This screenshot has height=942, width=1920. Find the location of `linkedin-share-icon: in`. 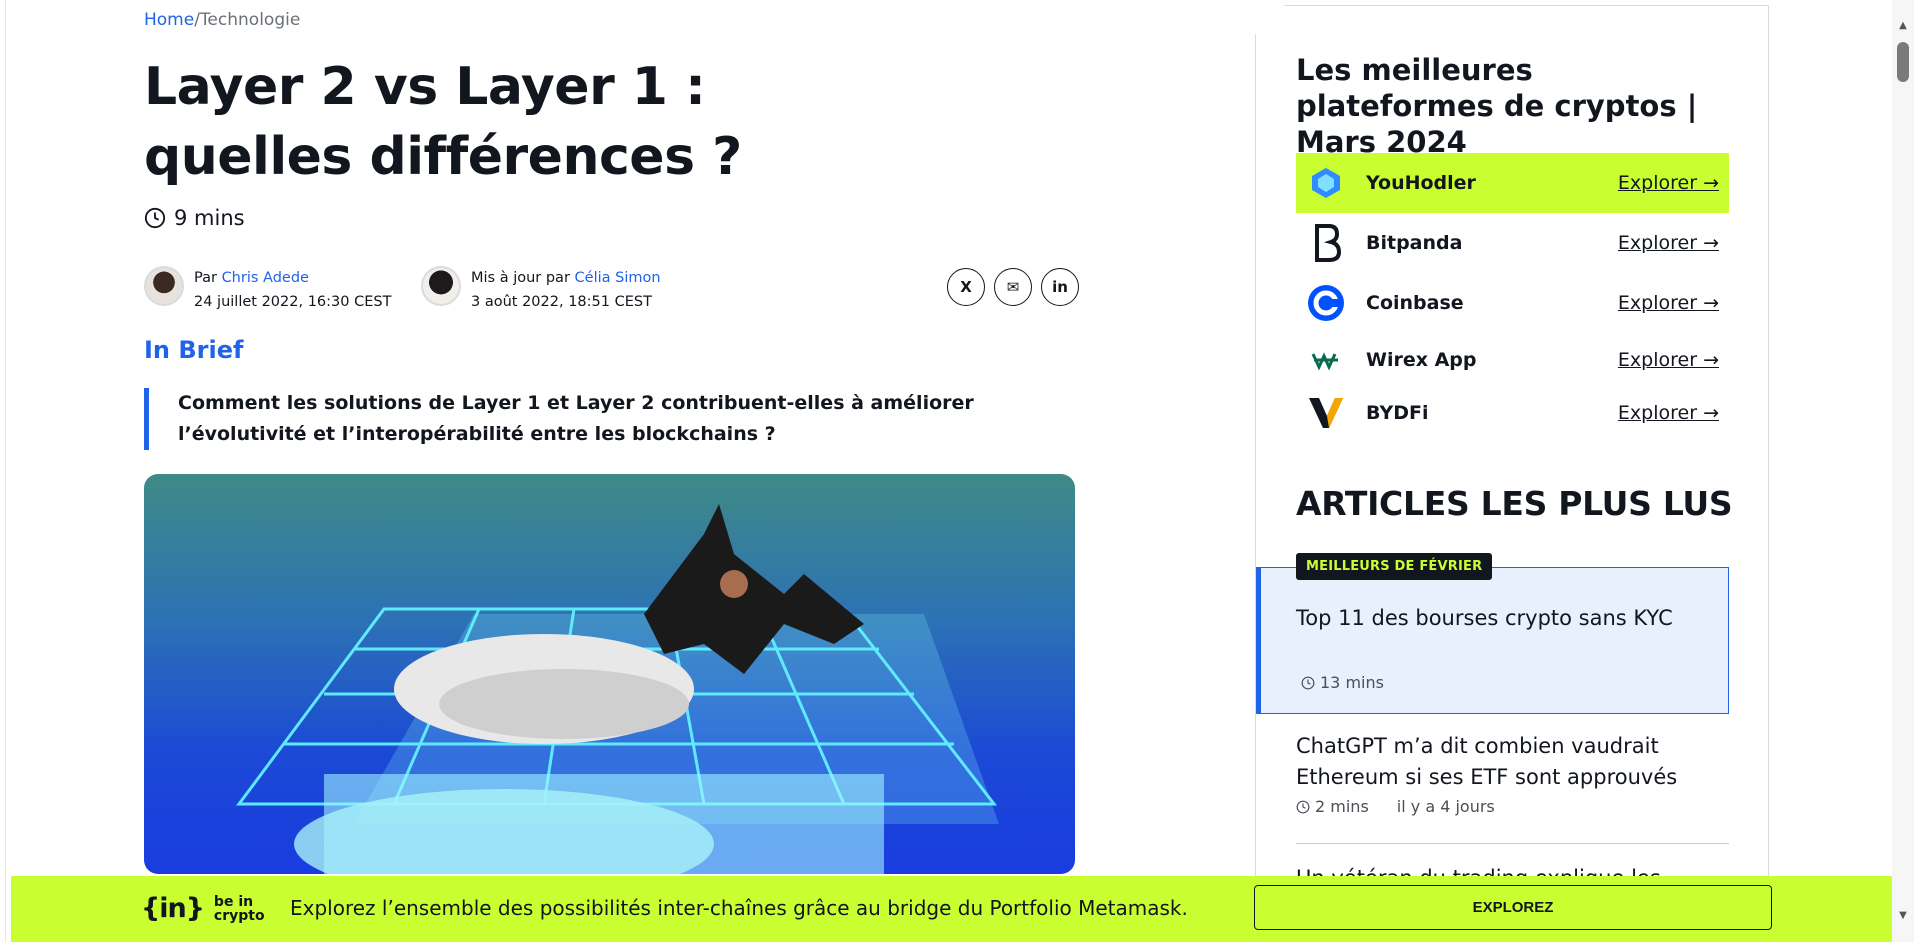

linkedin-share-icon: in is located at coordinates (1060, 287).